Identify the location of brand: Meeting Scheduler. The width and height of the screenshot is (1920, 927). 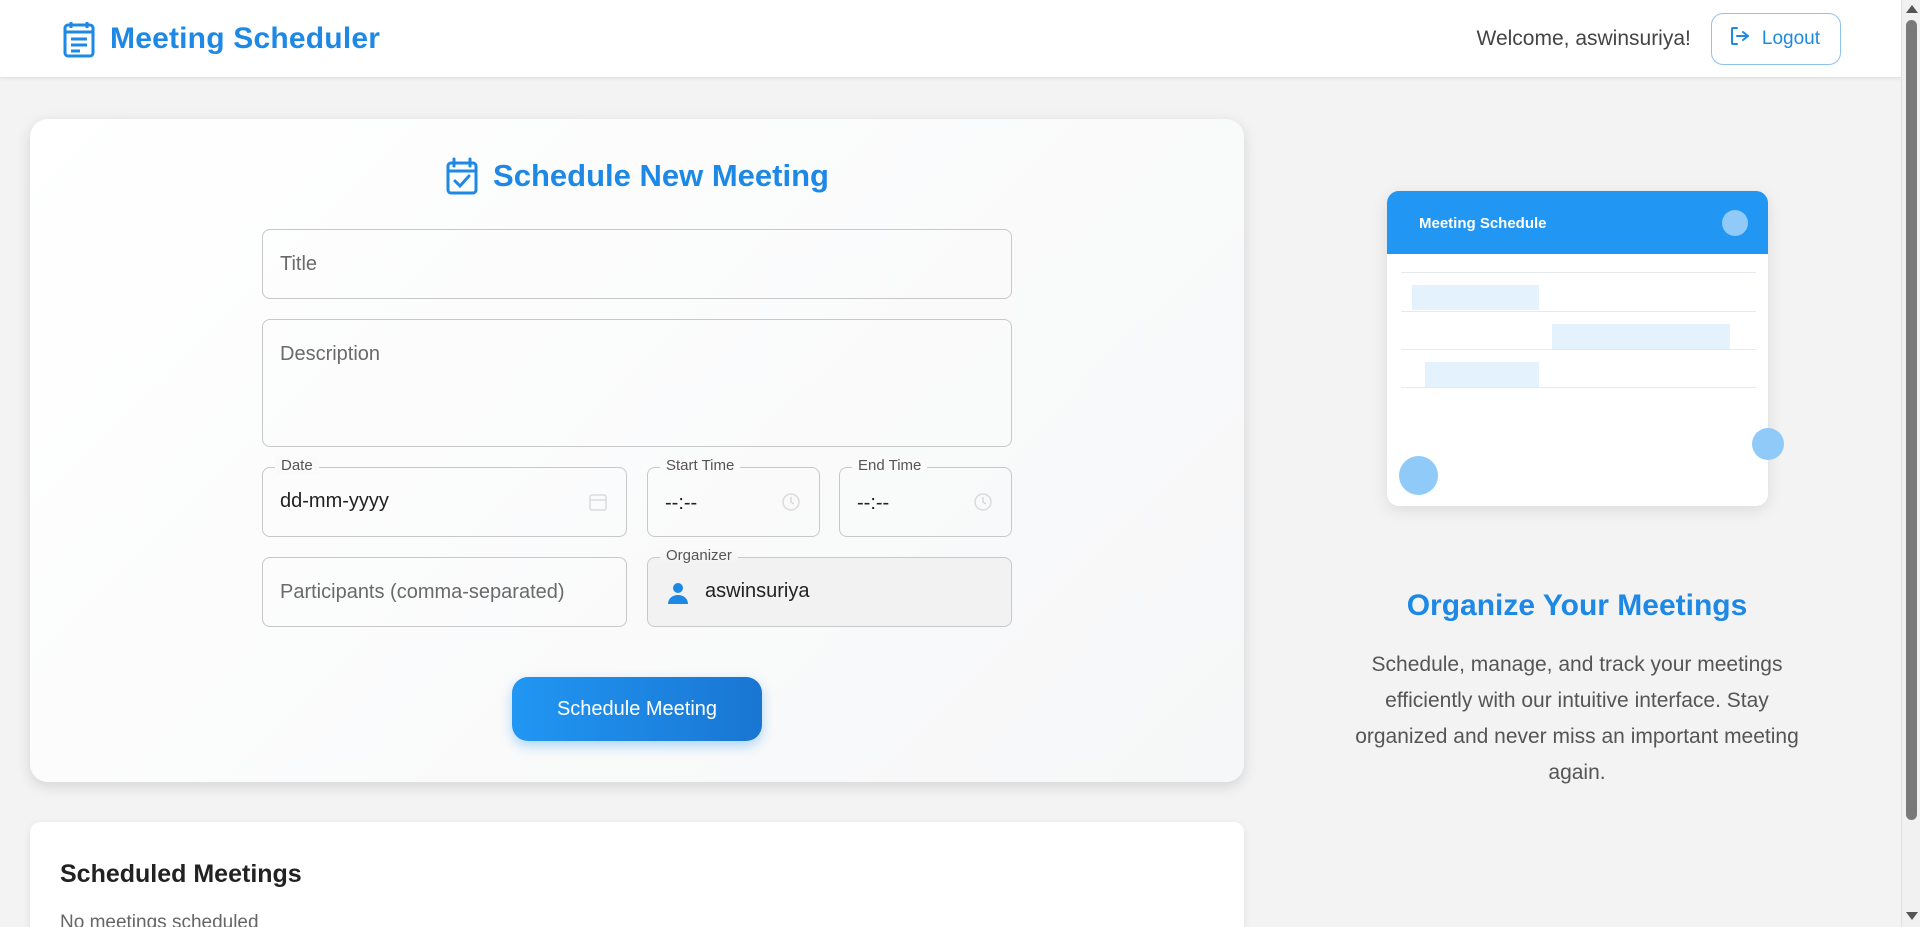
(221, 39).